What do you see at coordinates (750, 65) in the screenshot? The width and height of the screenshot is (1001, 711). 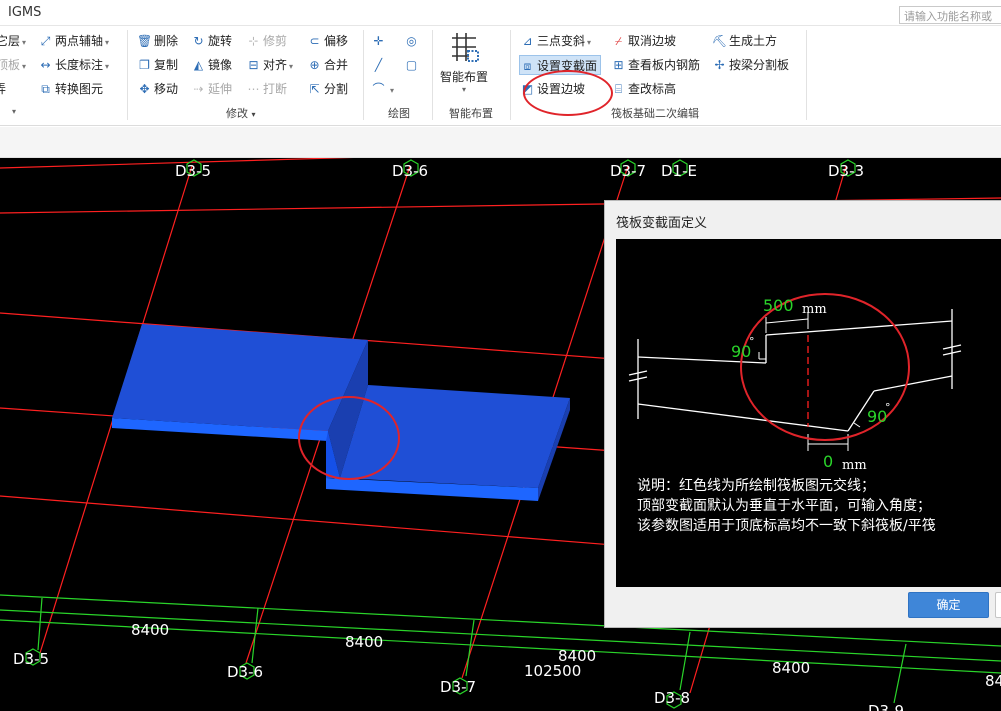 I see `split-by-beam-button: ✢ 按梁分割板` at bounding box center [750, 65].